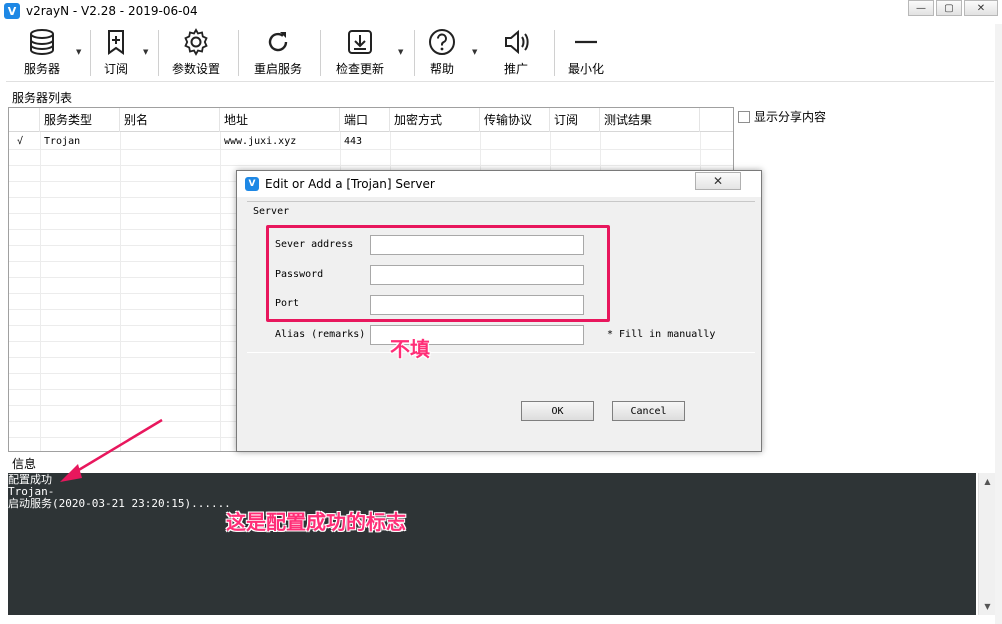 The image size is (1002, 624). Describe the element at coordinates (435, 120) in the screenshot. I see `column-header-encryption: 加密方式` at that location.